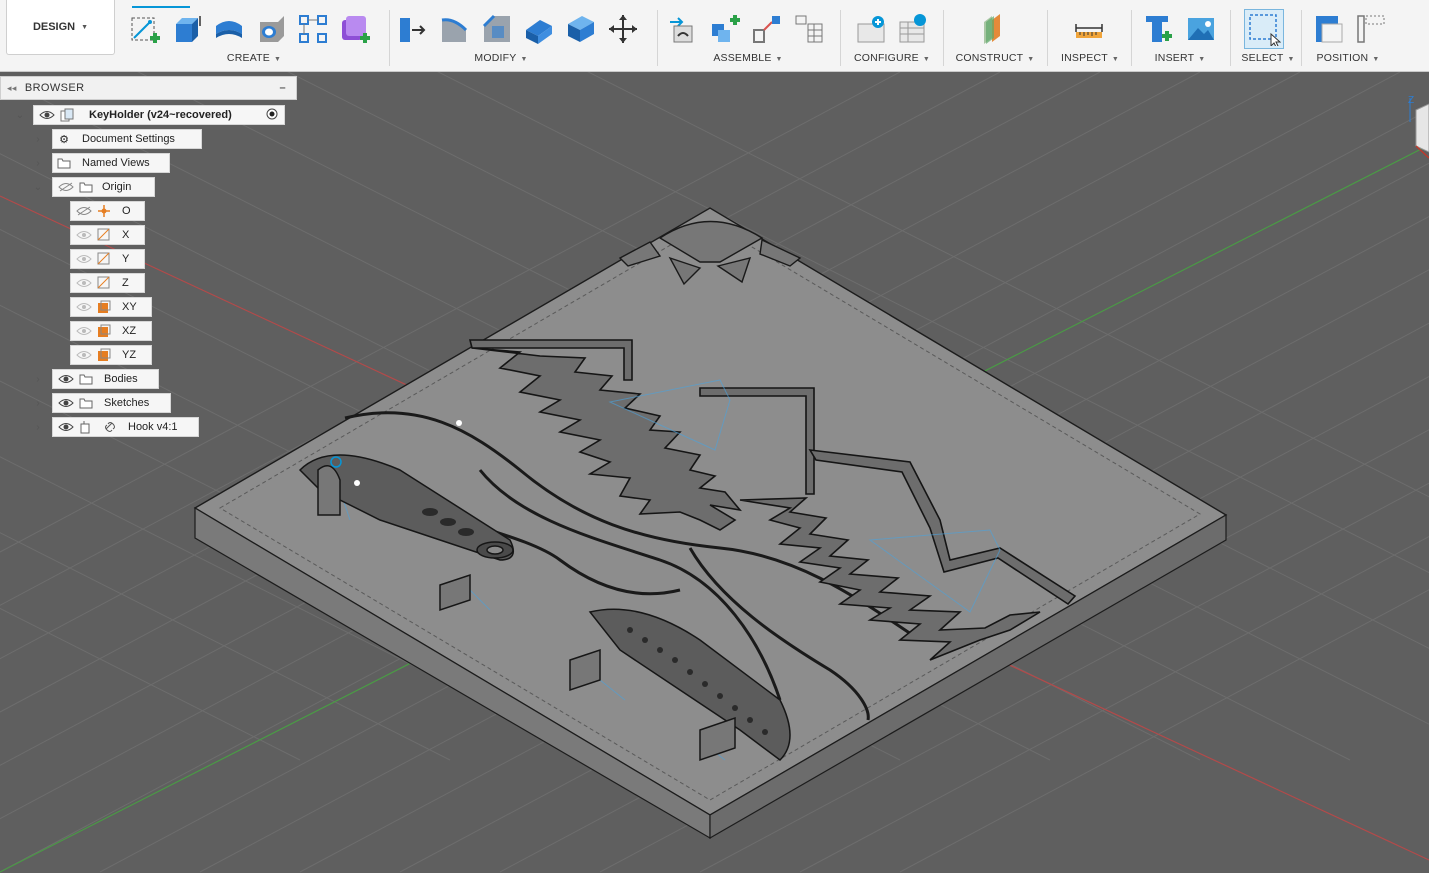 Image resolution: width=1429 pixels, height=873 pixels. What do you see at coordinates (1343, 58) in the screenshot?
I see `position-menu-label: POSITION` at bounding box center [1343, 58].